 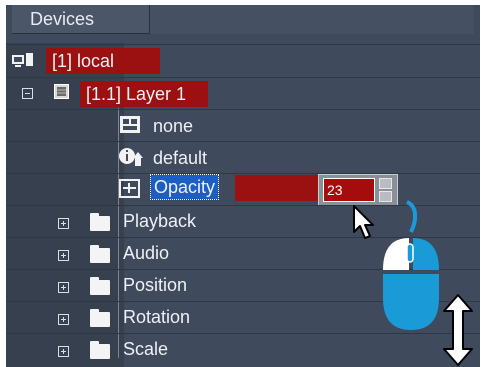 What do you see at coordinates (349, 190) in the screenshot?
I see `opacity-value-input: 23` at bounding box center [349, 190].